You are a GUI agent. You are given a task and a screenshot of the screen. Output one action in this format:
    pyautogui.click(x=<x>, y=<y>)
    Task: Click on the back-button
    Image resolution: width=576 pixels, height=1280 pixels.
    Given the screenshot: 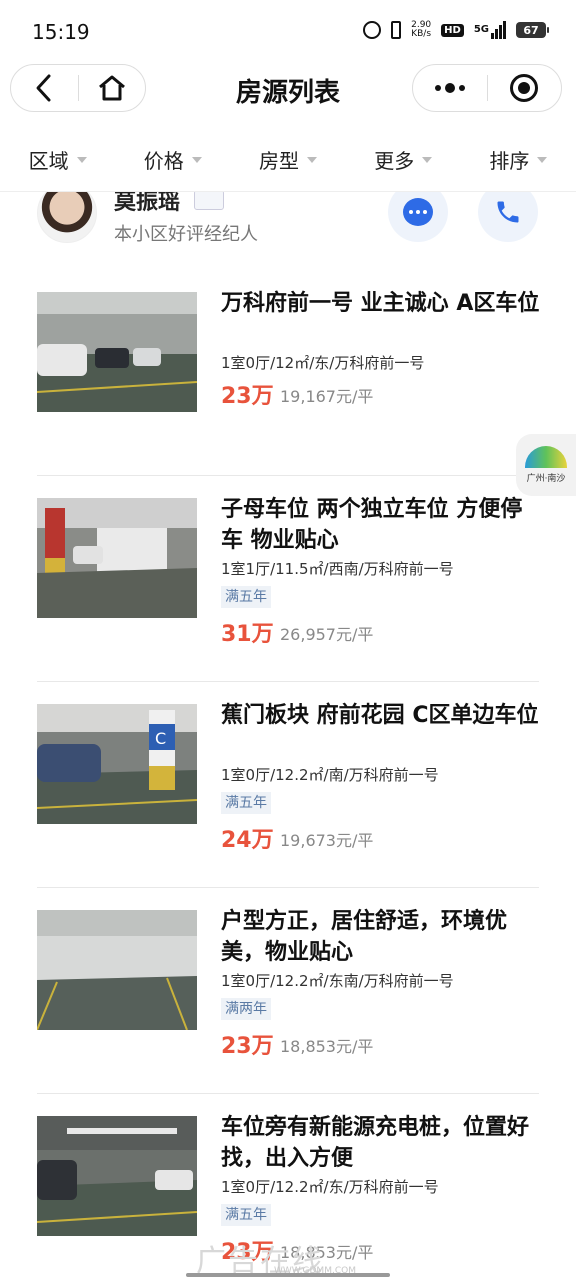 What is the action you would take?
    pyautogui.click(x=44, y=88)
    